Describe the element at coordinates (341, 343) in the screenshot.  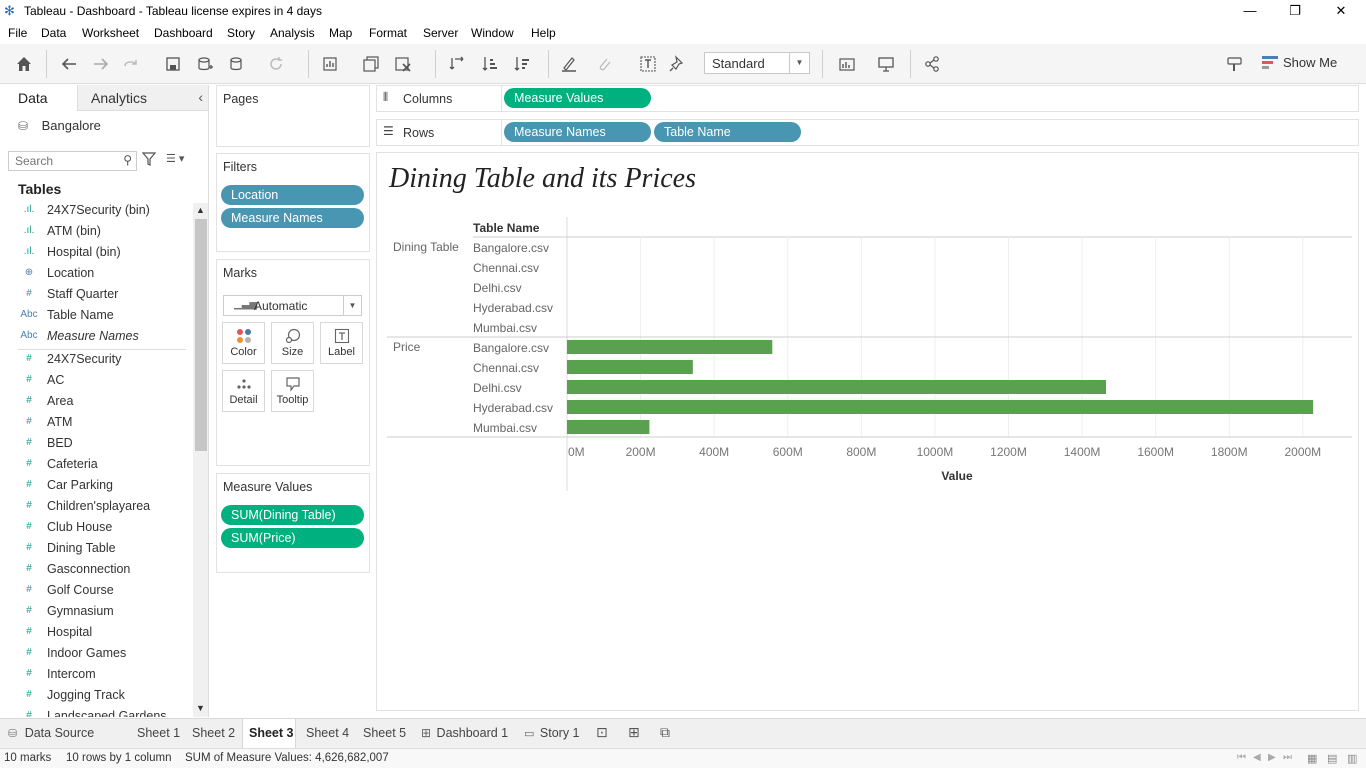
I see `label-button: Label` at that location.